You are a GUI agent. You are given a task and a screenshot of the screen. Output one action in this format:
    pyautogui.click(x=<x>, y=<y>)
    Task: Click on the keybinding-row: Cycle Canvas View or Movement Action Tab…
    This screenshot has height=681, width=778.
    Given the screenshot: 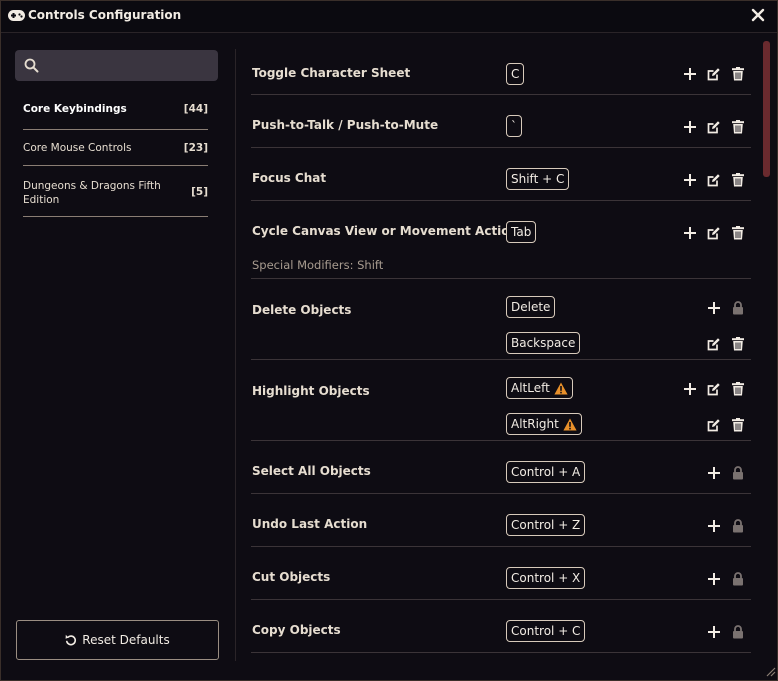 What is the action you would take?
    pyautogui.click(x=501, y=240)
    